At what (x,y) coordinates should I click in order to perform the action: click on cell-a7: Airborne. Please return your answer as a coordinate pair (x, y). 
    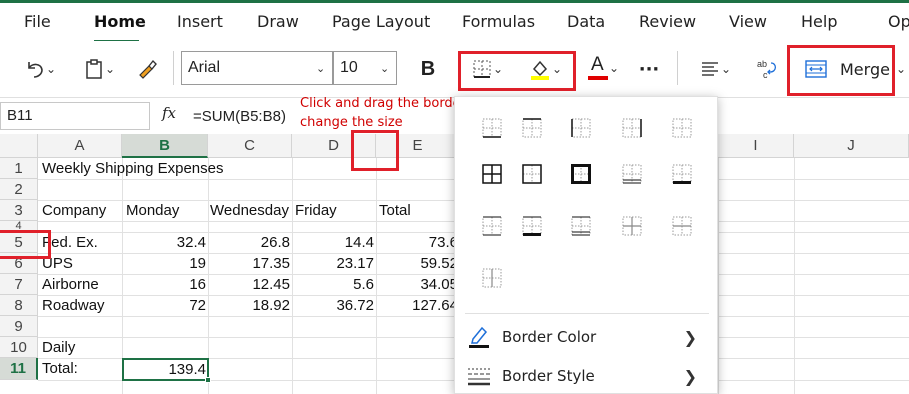
    Looking at the image, I should click on (70, 285).